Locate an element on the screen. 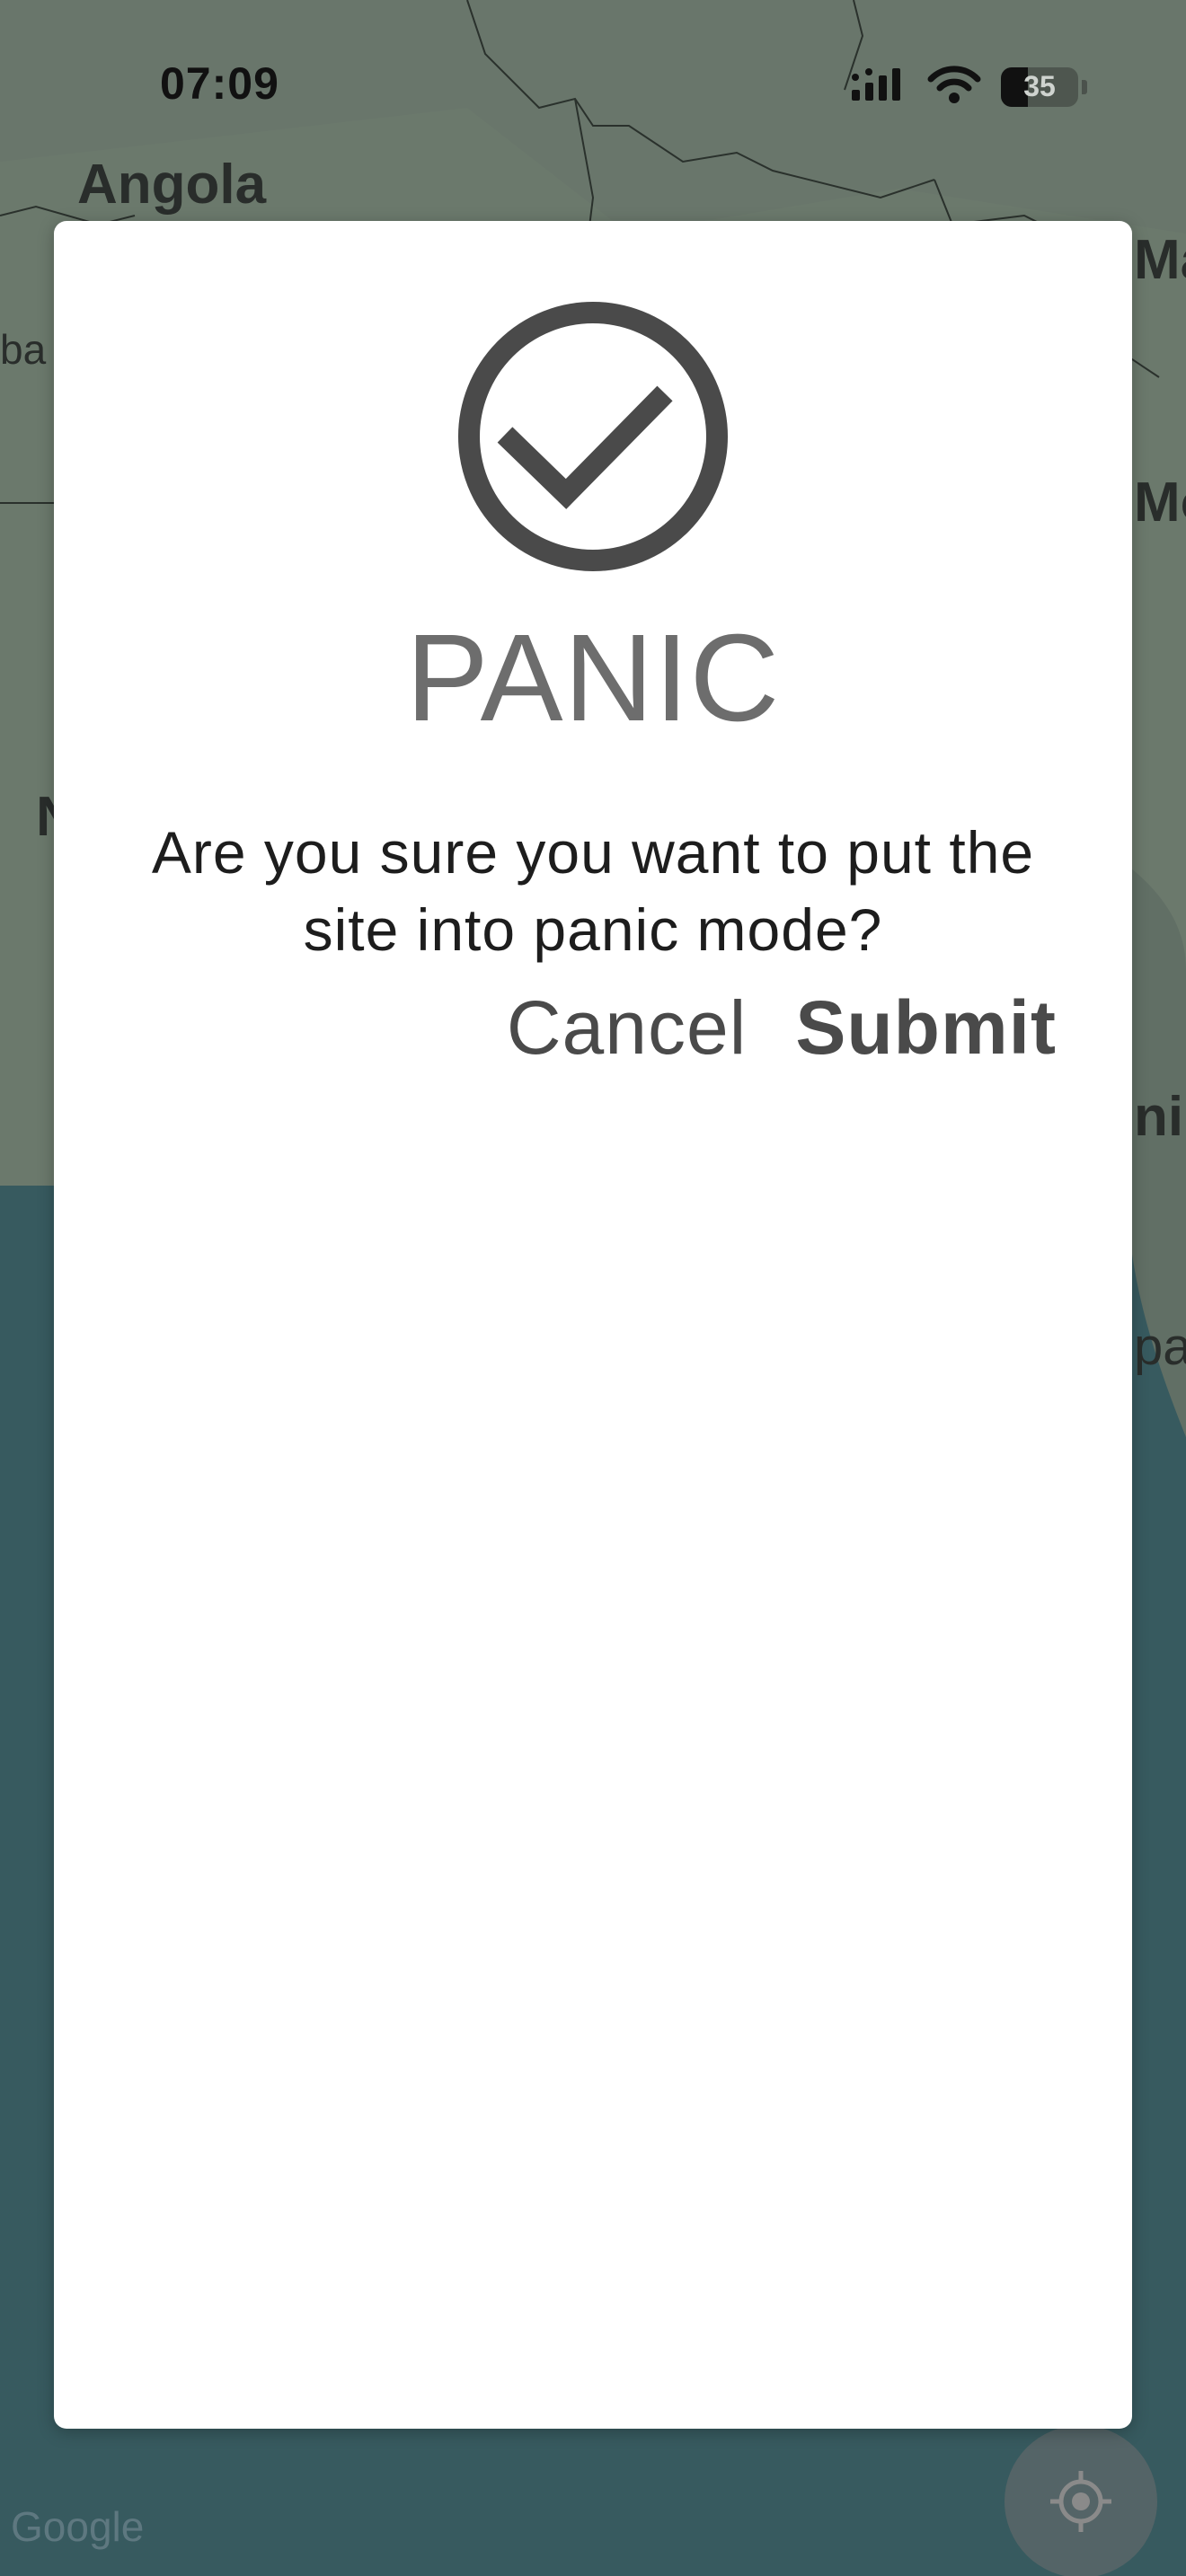  cellular-signal-icon is located at coordinates (878, 86).